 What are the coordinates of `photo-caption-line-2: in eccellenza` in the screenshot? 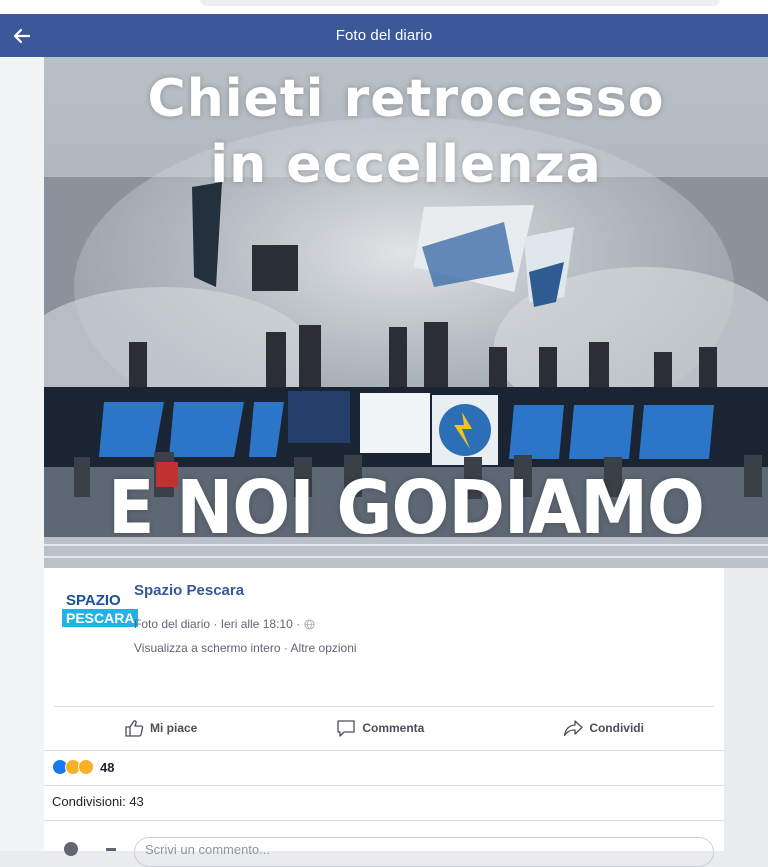 It's located at (406, 165).